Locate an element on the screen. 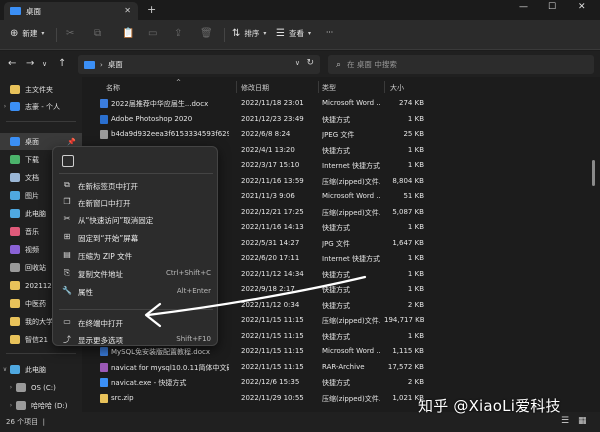 The height and width of the screenshot is (432, 600). file-size: 194,717 KB is located at coordinates (404, 320).